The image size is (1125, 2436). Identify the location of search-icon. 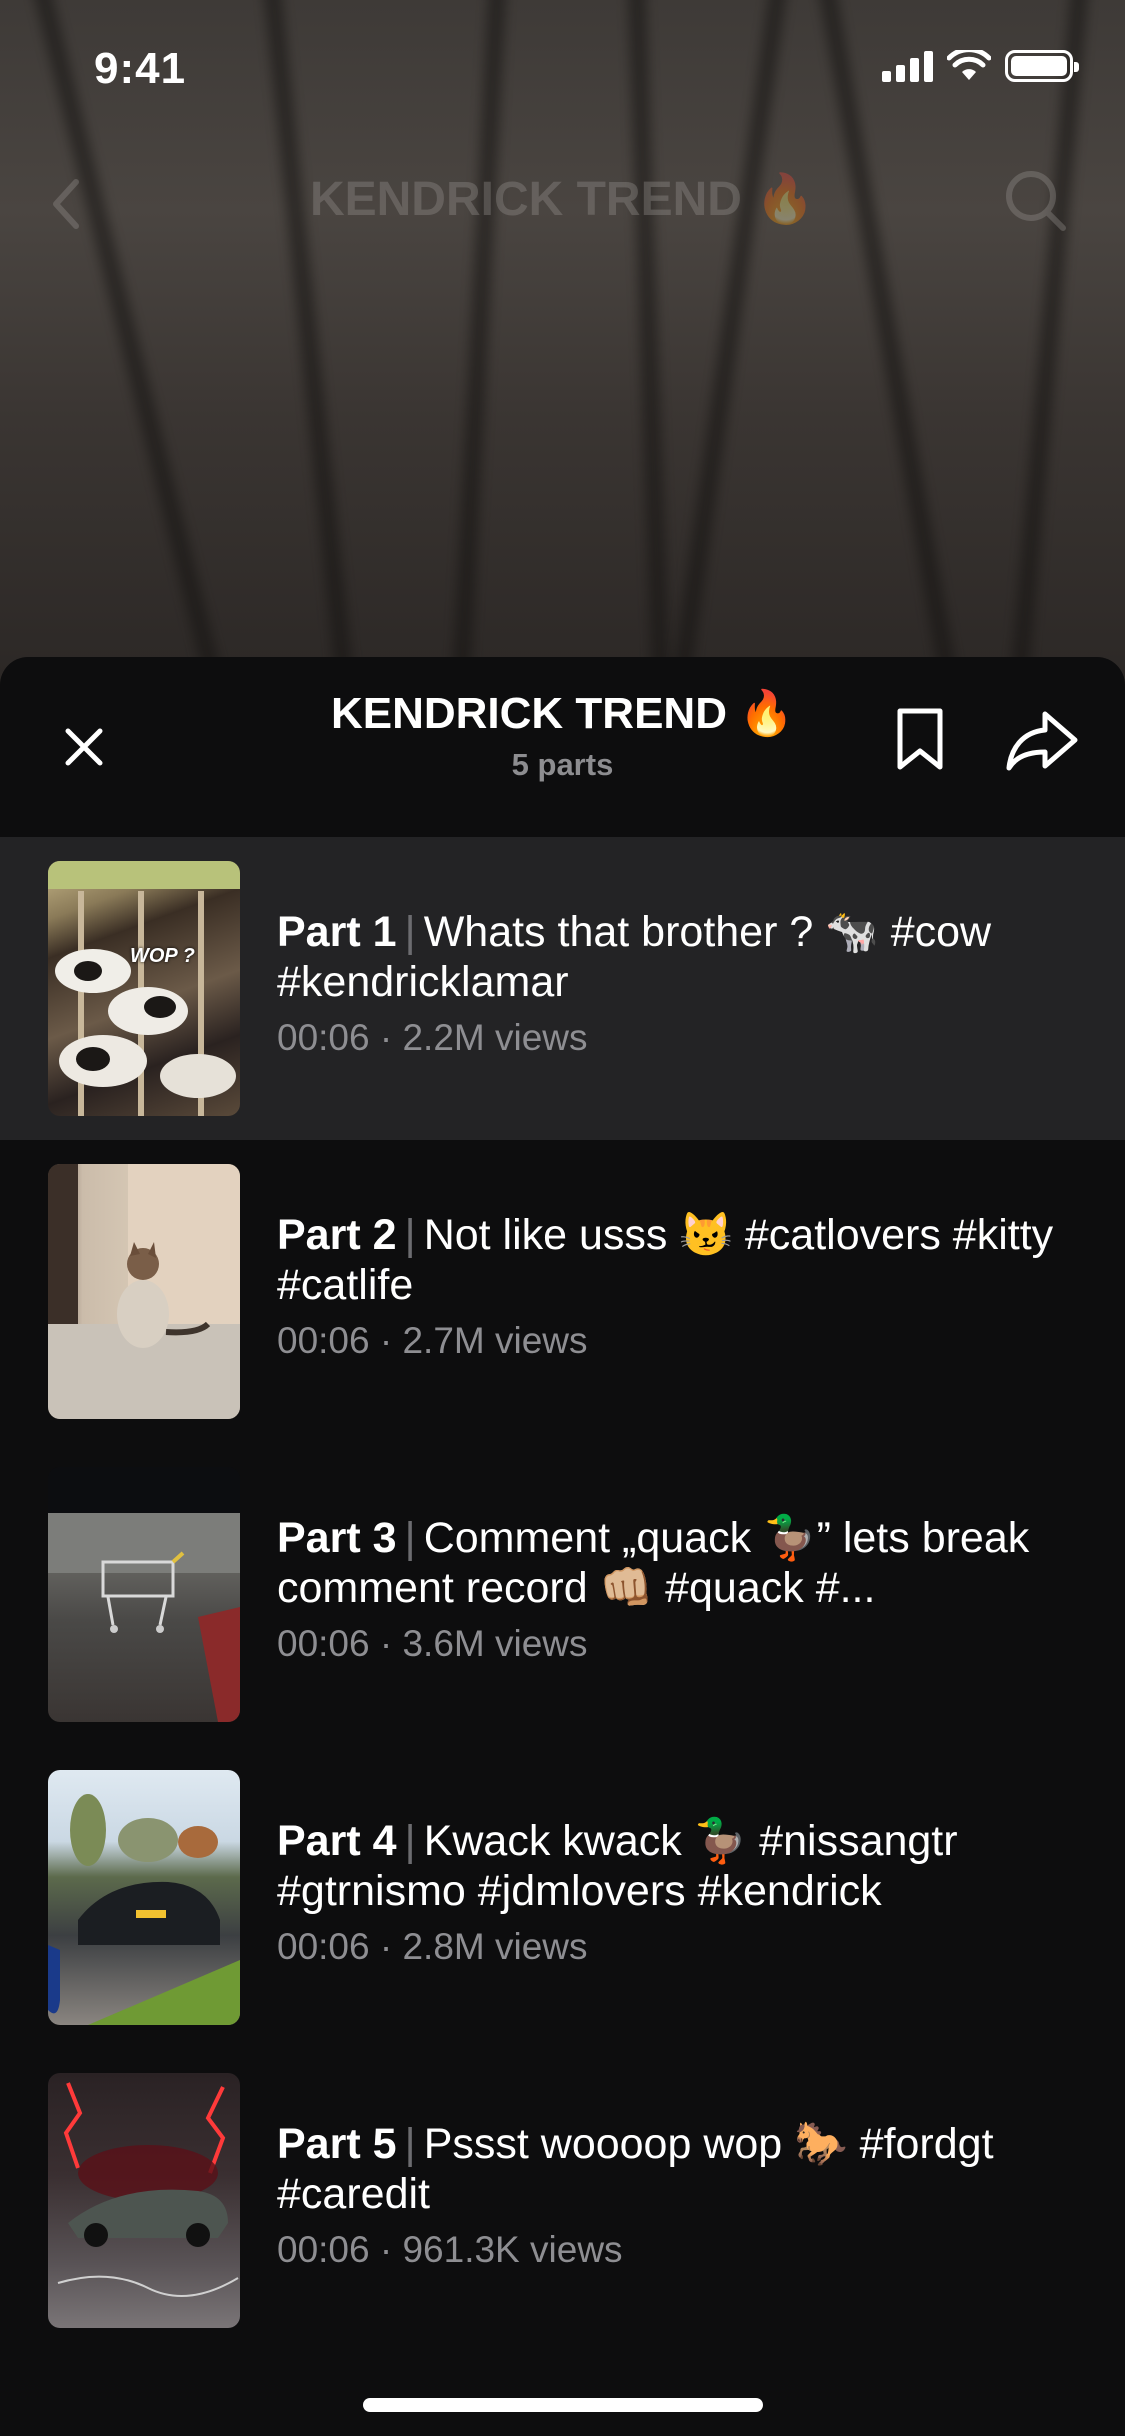
(1036, 201).